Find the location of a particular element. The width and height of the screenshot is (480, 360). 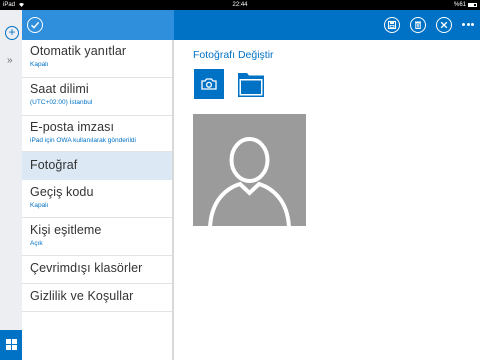

check-circle-icon is located at coordinates (35, 25).